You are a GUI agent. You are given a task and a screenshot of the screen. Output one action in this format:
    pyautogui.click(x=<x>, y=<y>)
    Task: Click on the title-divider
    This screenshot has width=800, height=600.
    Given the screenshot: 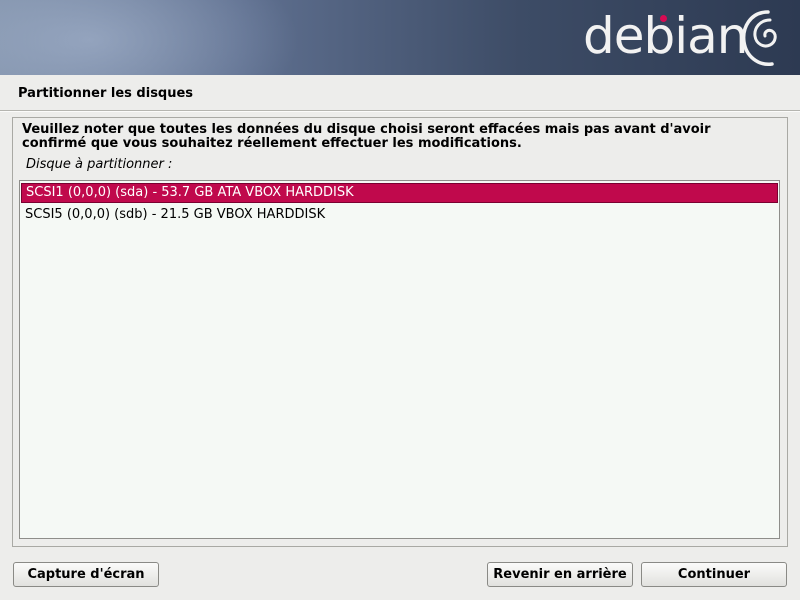 What is the action you would take?
    pyautogui.click(x=400, y=111)
    